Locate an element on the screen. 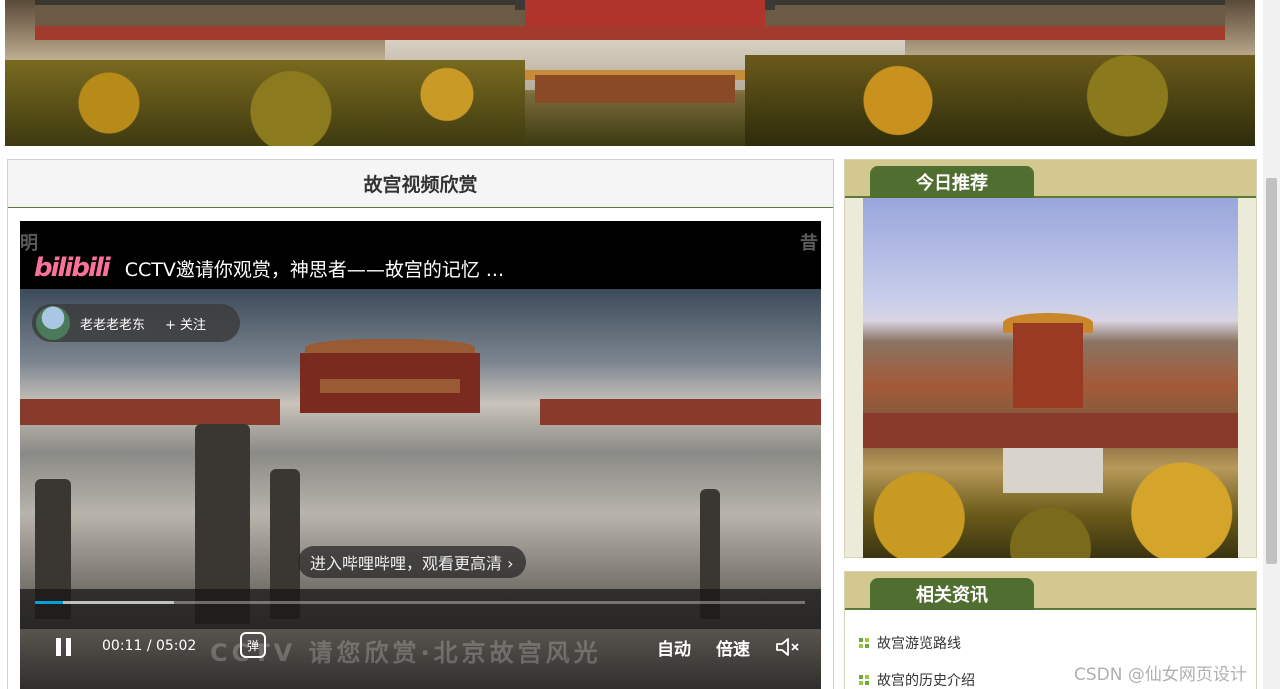  danmaku-label: 弹 is located at coordinates (252, 645).